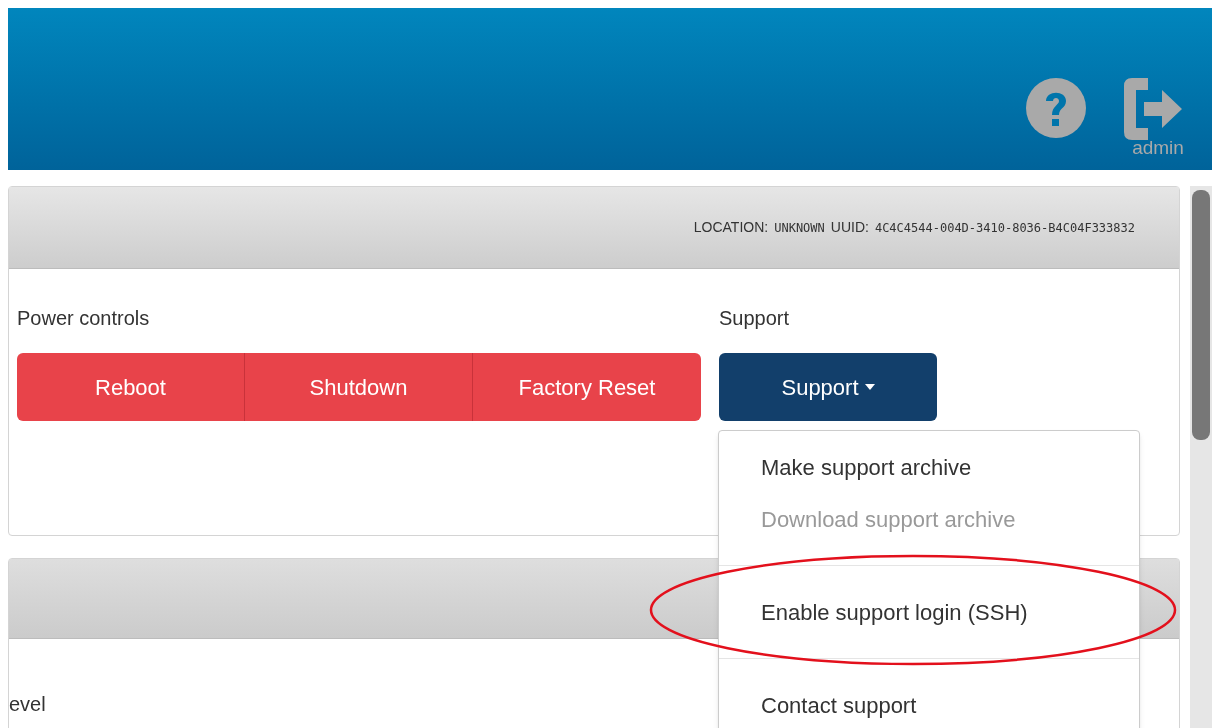 Image resolution: width=1212 pixels, height=728 pixels. I want to click on location-value: UNKNOWN, so click(799, 228).